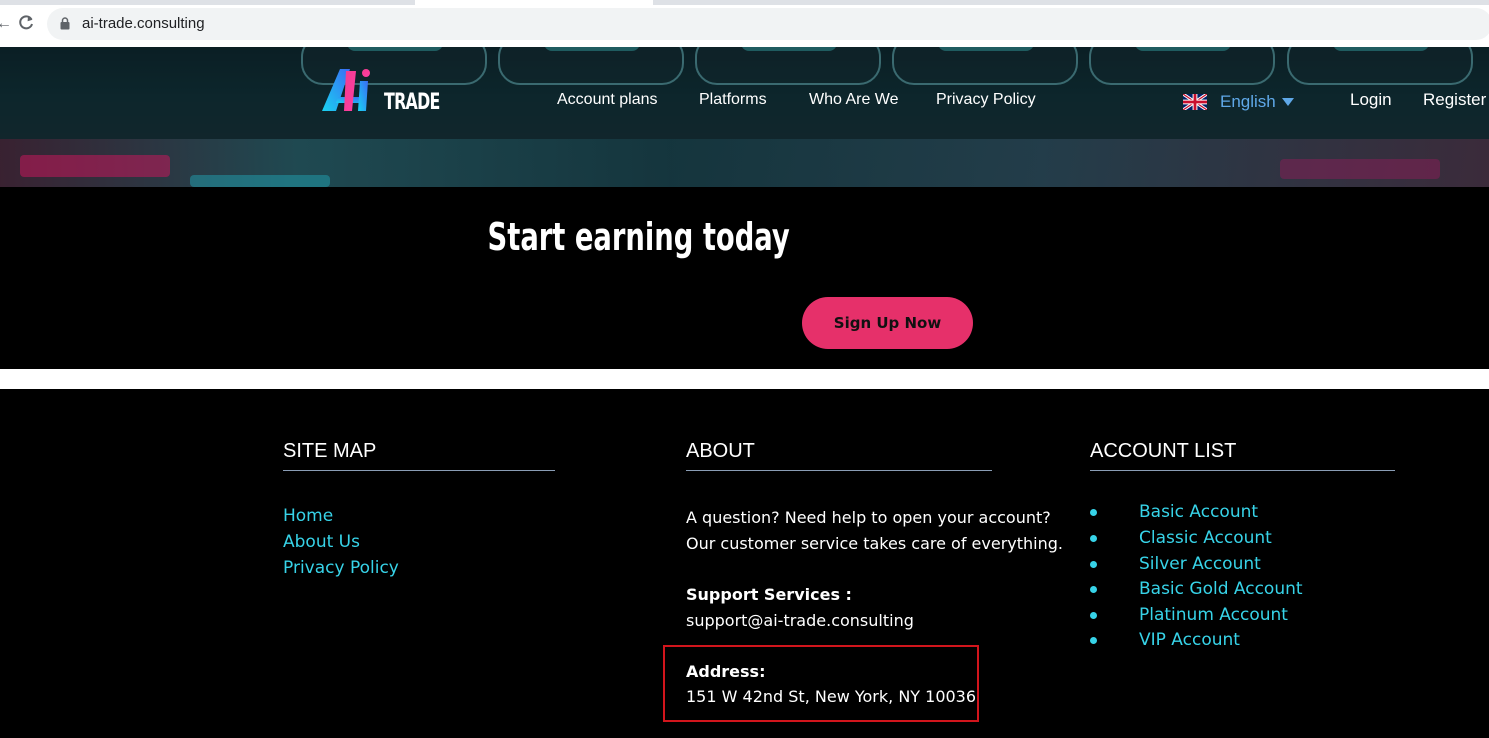 The width and height of the screenshot is (1489, 738). Describe the element at coordinates (1248, 101) in the screenshot. I see `language-label: English` at that location.